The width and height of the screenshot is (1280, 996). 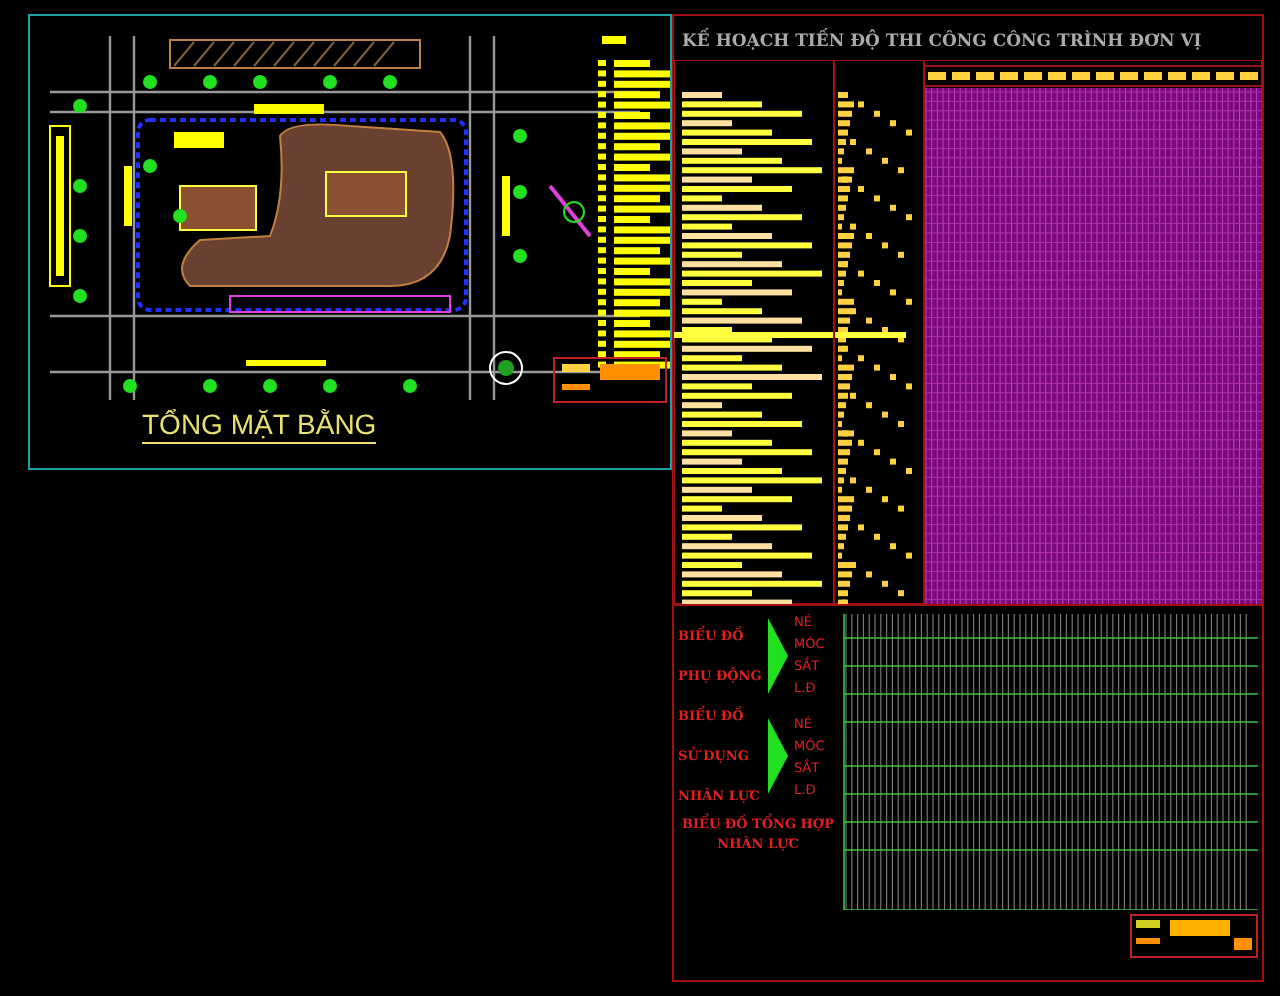 What do you see at coordinates (942, 41) in the screenshot?
I see `schedule-title: KẾ HOẠCH TIẾN ĐỘ THI CÔNG CÔNG TRÌNH ĐƠN VỊ` at bounding box center [942, 41].